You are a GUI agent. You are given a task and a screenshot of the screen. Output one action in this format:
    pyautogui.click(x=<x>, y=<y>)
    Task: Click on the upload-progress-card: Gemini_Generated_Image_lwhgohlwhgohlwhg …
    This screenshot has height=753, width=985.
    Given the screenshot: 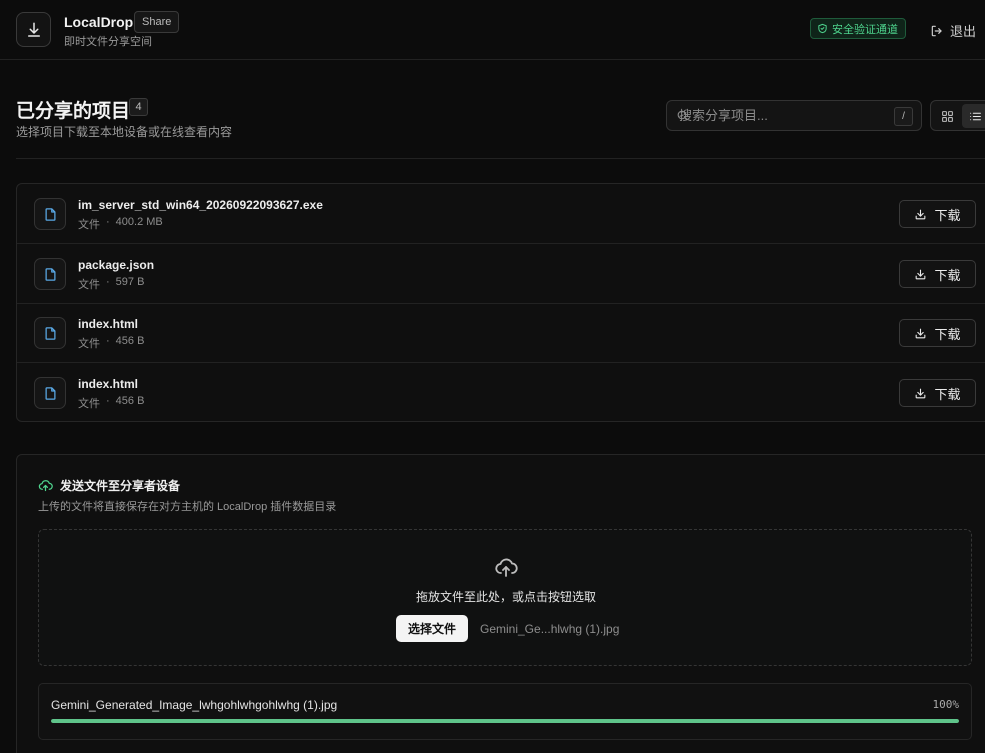 What is the action you would take?
    pyautogui.click(x=505, y=711)
    